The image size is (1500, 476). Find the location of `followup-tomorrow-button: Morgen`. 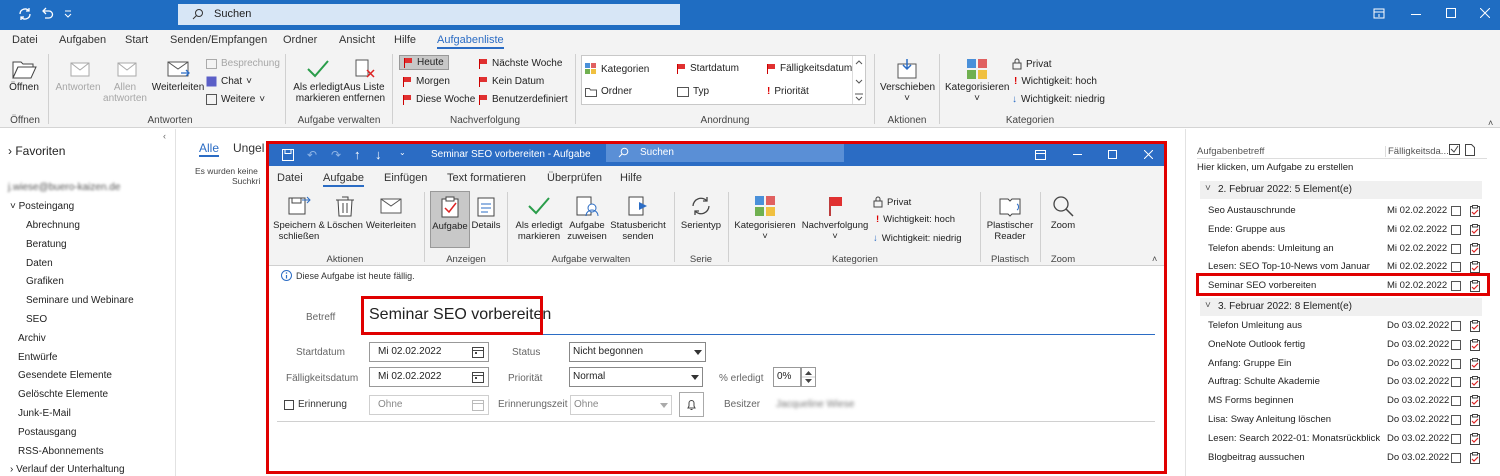

followup-tomorrow-button: Morgen is located at coordinates (426, 81).